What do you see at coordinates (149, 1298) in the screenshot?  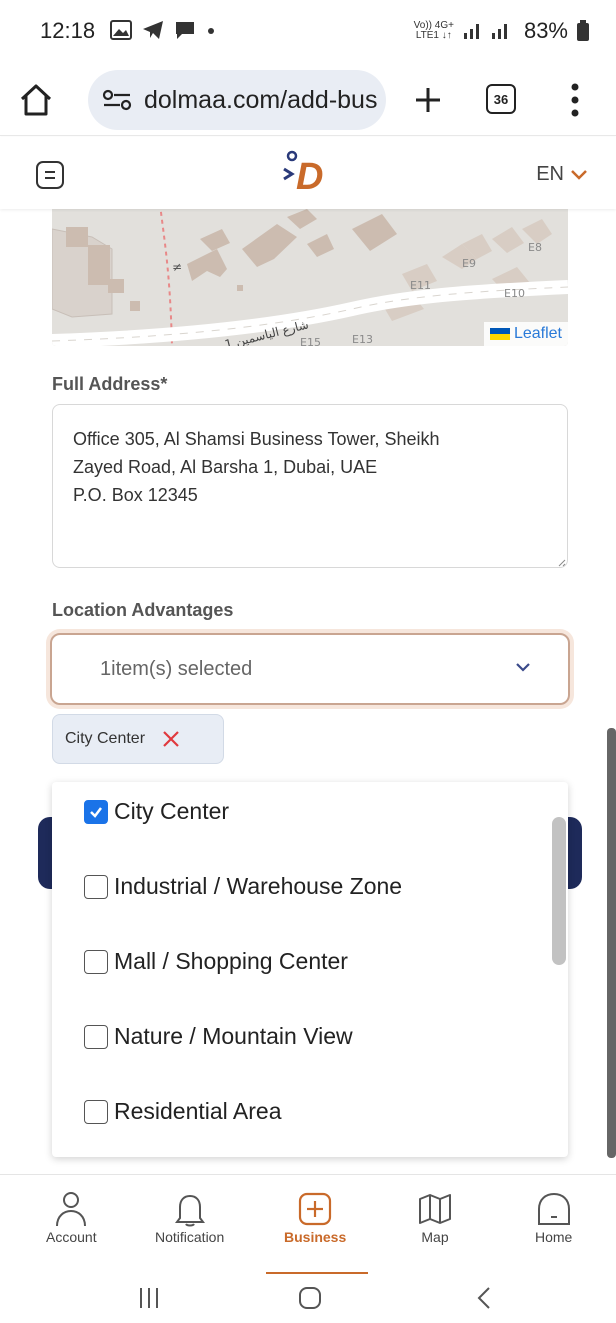 I see `recent-apps-icon` at bounding box center [149, 1298].